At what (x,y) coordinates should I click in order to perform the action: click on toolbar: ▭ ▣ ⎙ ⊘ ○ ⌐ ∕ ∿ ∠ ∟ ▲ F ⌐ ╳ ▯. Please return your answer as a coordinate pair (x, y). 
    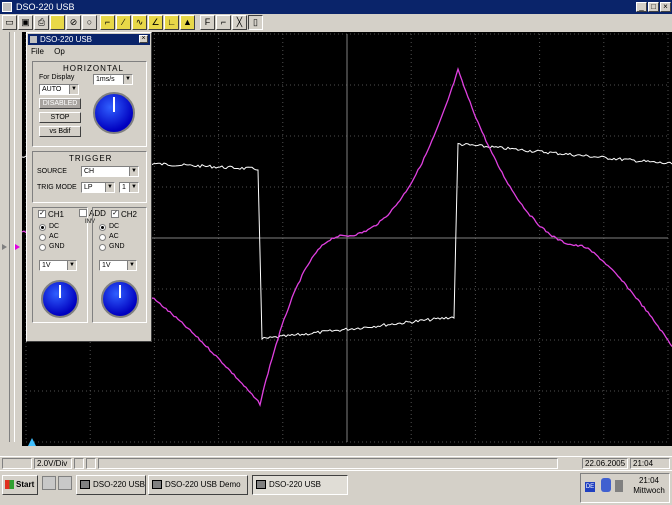
    Looking at the image, I should click on (336, 23).